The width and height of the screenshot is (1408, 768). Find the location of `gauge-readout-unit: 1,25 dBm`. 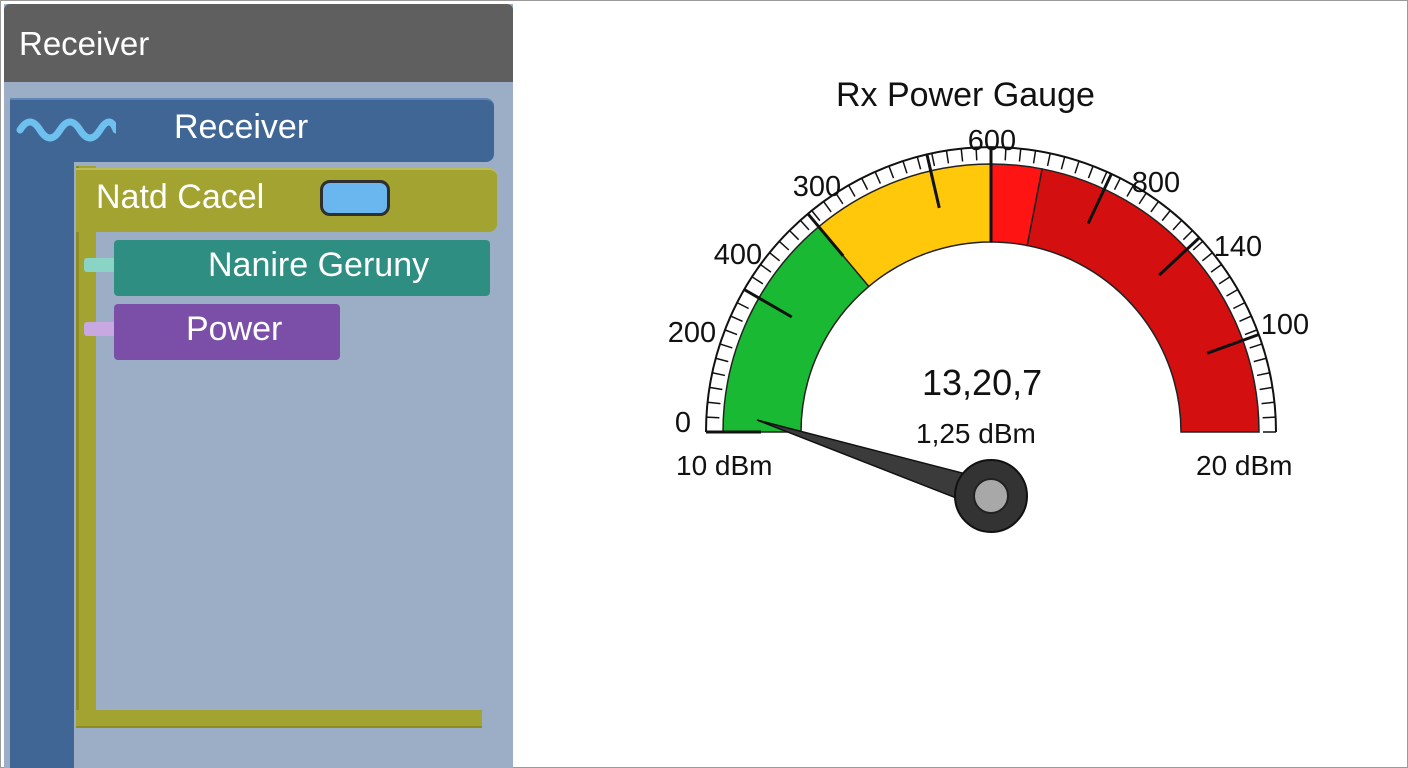

gauge-readout-unit: 1,25 dBm is located at coordinates (976, 433).